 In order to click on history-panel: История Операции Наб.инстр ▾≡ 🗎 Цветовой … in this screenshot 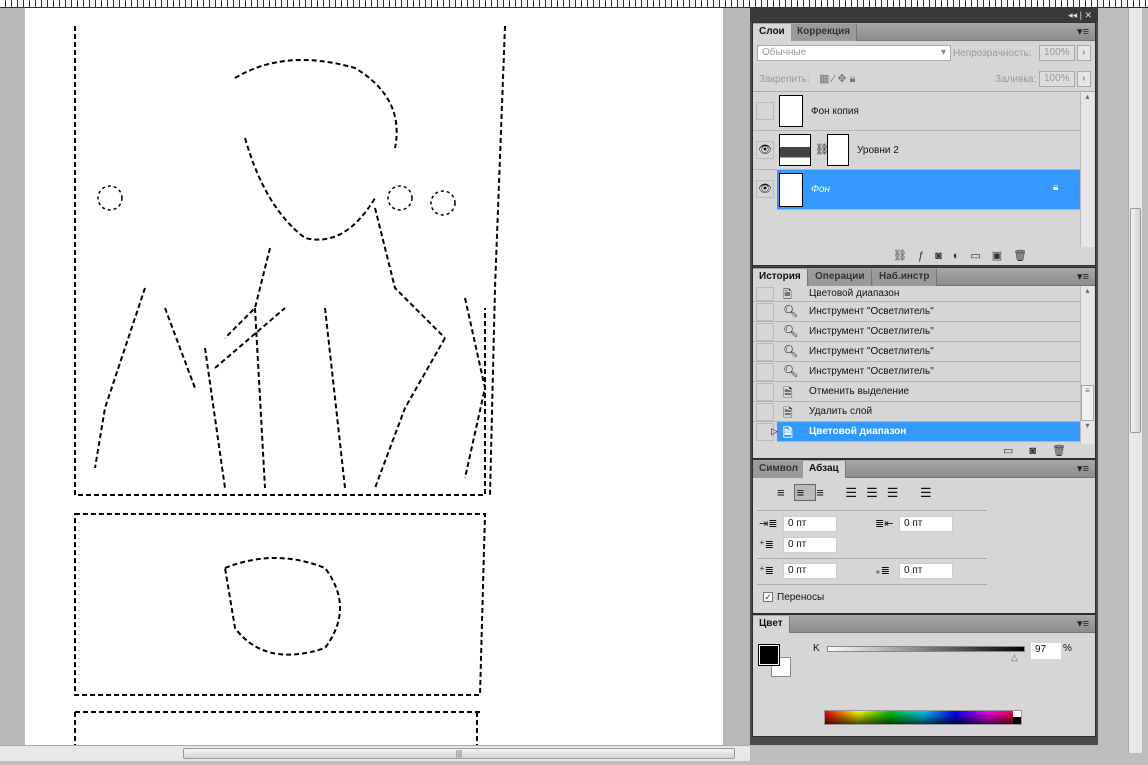, I will do `click(924, 363)`.